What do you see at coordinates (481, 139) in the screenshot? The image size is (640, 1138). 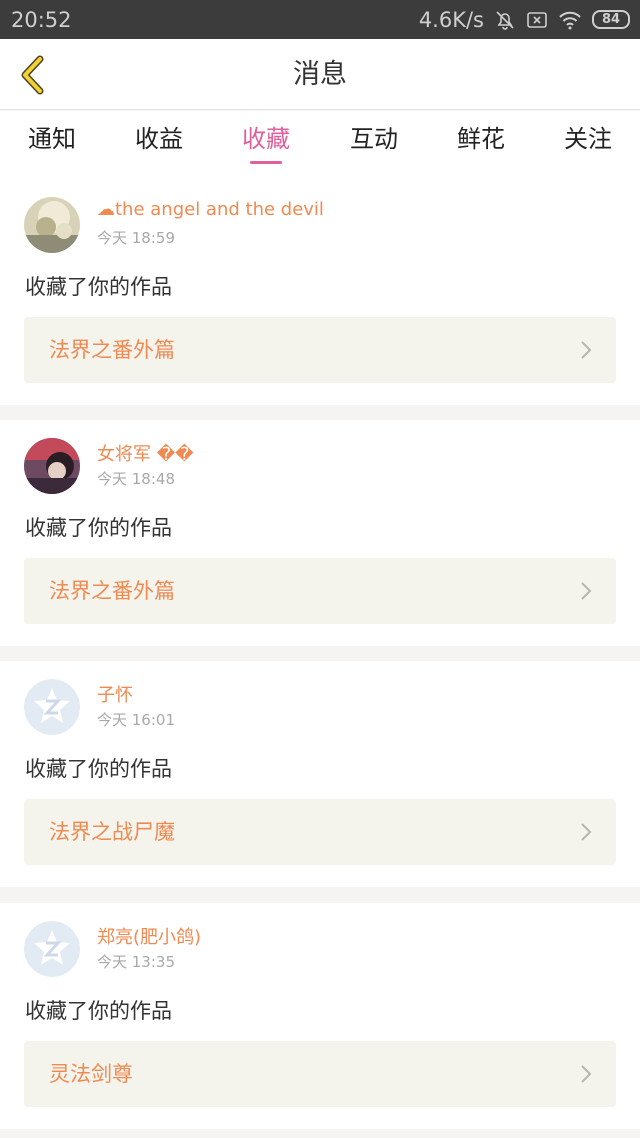 I see `tab-label: 鲜花` at bounding box center [481, 139].